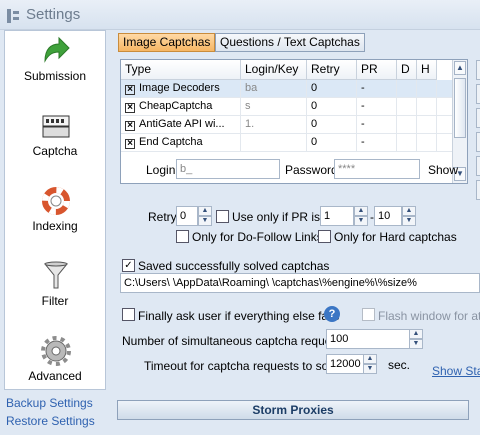 Image resolution: width=480 pixels, height=435 pixels. I want to click on table-row: × Image Decoders ba 0 -, so click(287, 89).